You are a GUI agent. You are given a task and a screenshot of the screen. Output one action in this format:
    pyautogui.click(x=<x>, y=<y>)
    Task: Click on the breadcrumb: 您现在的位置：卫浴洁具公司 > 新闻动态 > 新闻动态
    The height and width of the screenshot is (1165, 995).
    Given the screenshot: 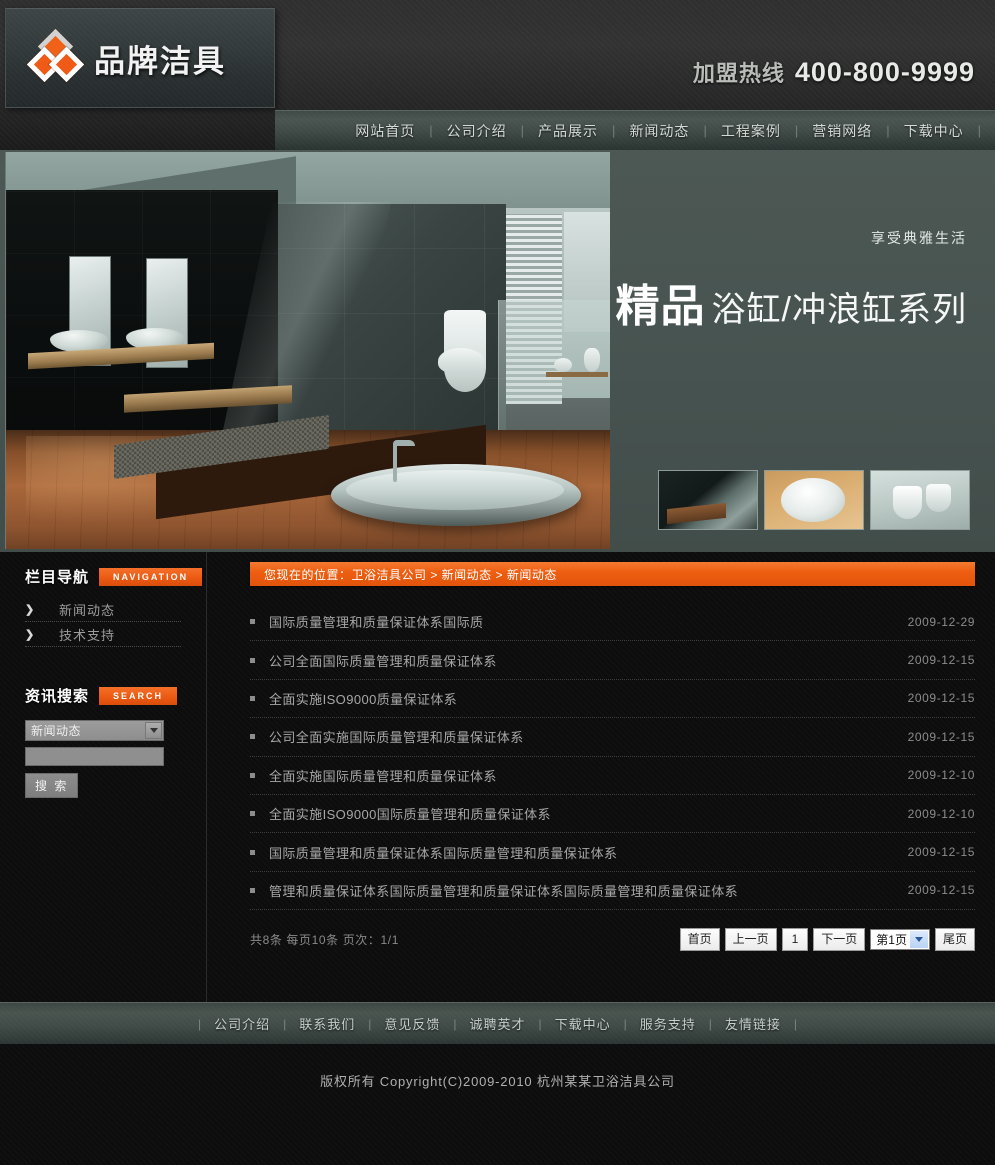 What is the action you would take?
    pyautogui.click(x=612, y=574)
    